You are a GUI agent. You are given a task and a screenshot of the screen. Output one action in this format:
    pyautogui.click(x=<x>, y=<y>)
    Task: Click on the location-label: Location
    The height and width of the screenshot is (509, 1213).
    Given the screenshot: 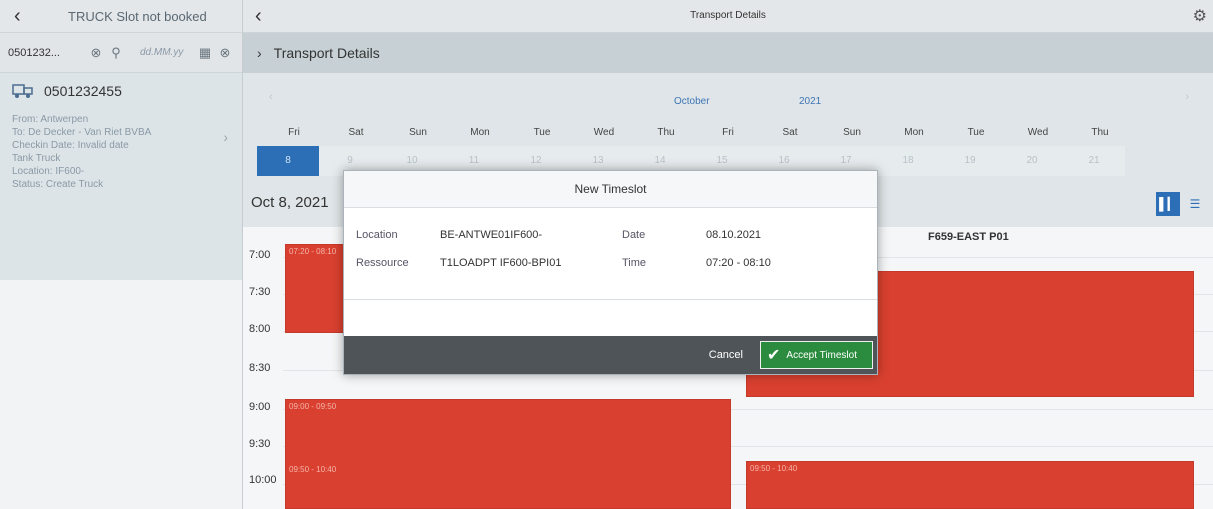 What is the action you would take?
    pyautogui.click(x=377, y=235)
    